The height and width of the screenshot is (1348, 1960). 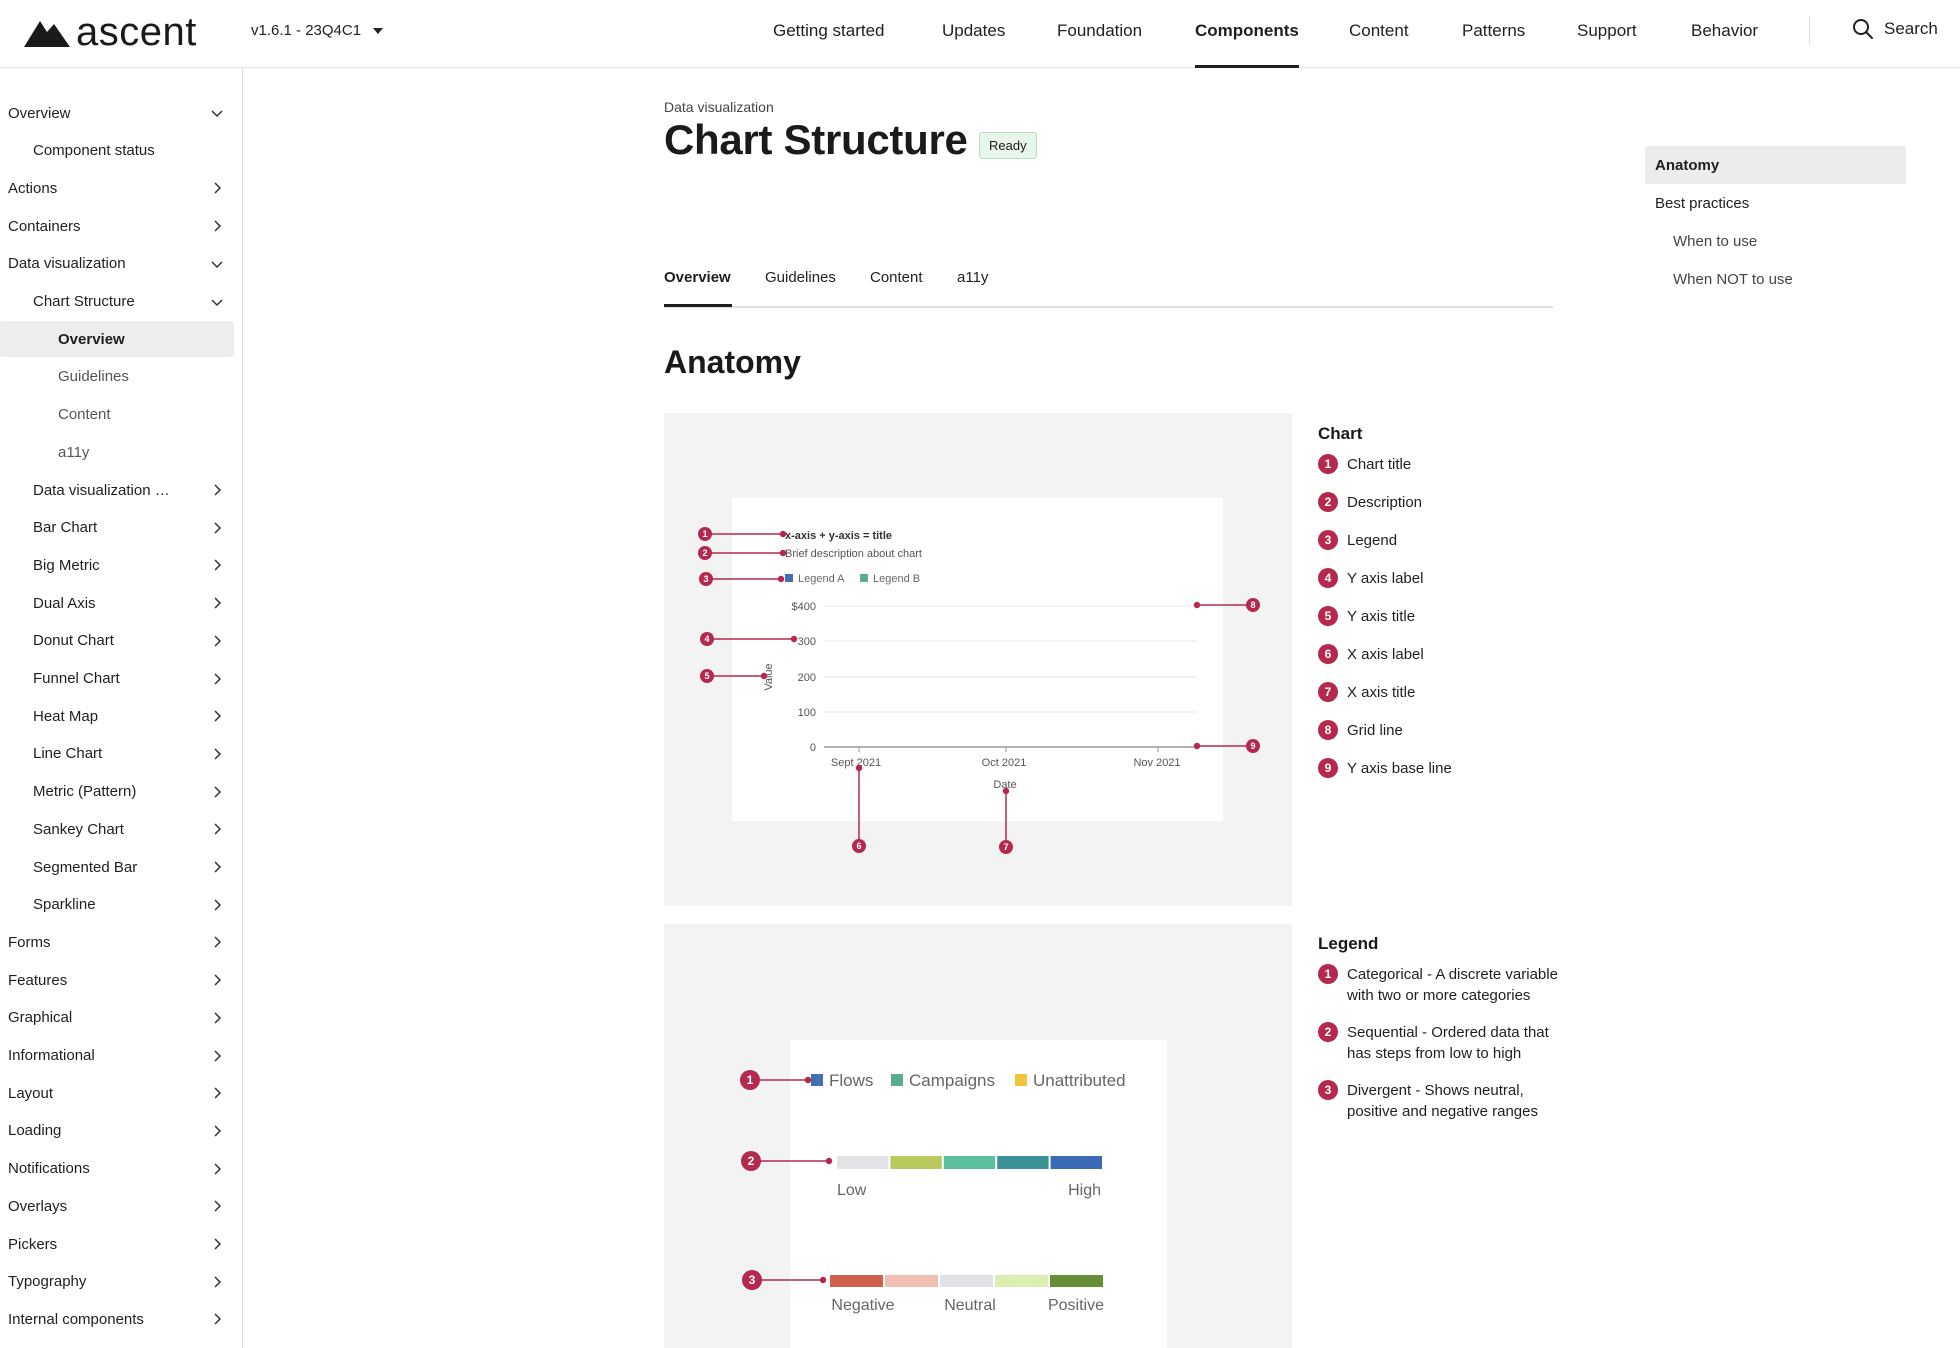 What do you see at coordinates (117, 679) in the screenshot?
I see `sidebar-item-funnel-chart: Funnel Chart` at bounding box center [117, 679].